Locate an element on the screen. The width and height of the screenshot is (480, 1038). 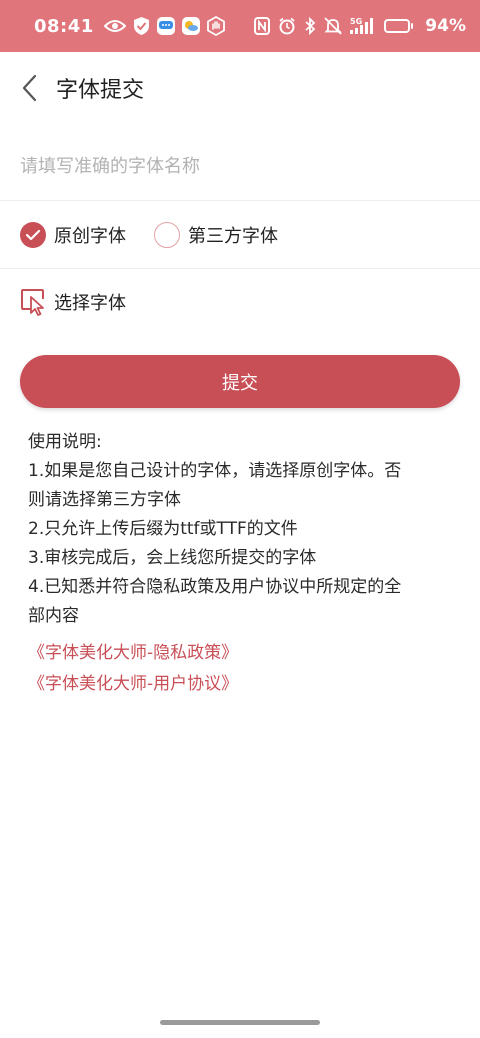
chevron-left-icon is located at coordinates (29, 88).